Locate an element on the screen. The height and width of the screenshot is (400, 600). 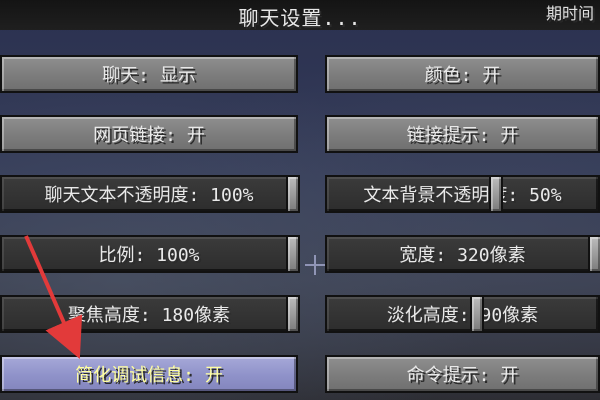
link-prompt-label: 链接提示: 开 is located at coordinates (462, 135).